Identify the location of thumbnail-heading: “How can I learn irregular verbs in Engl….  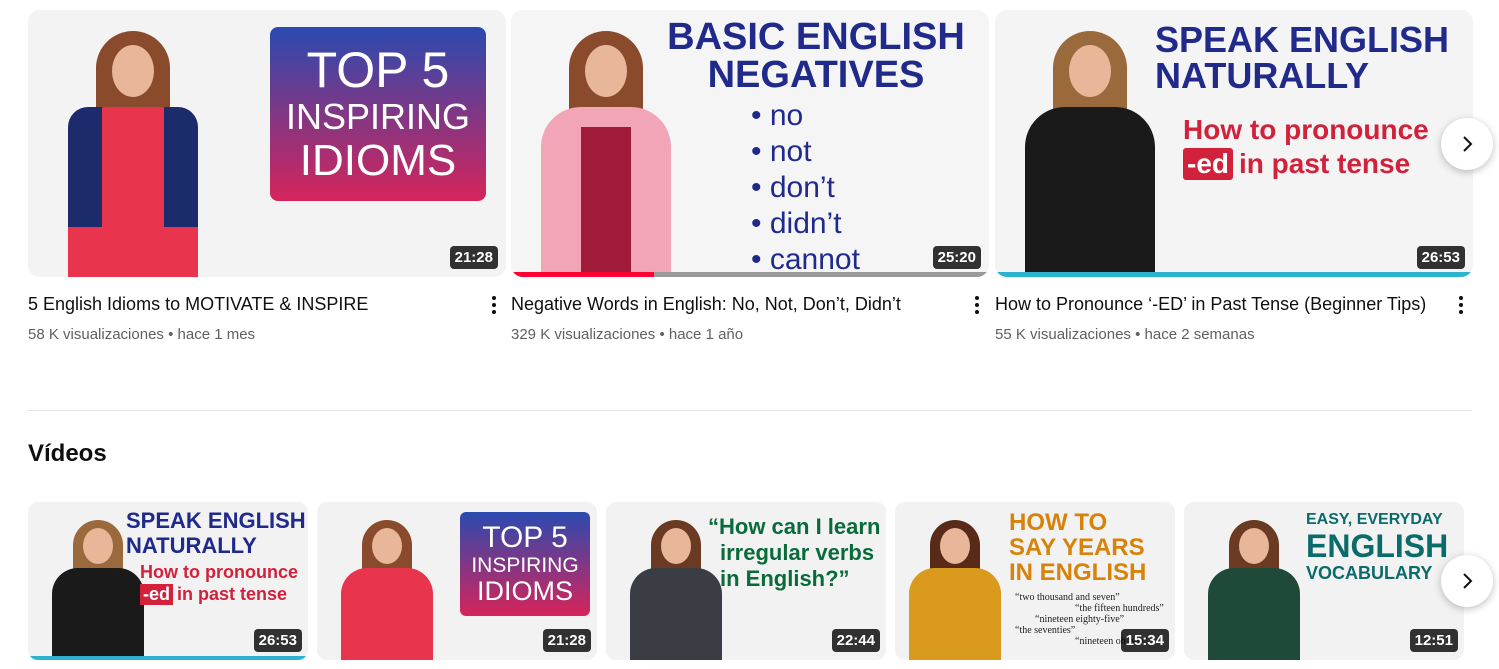
(794, 553).